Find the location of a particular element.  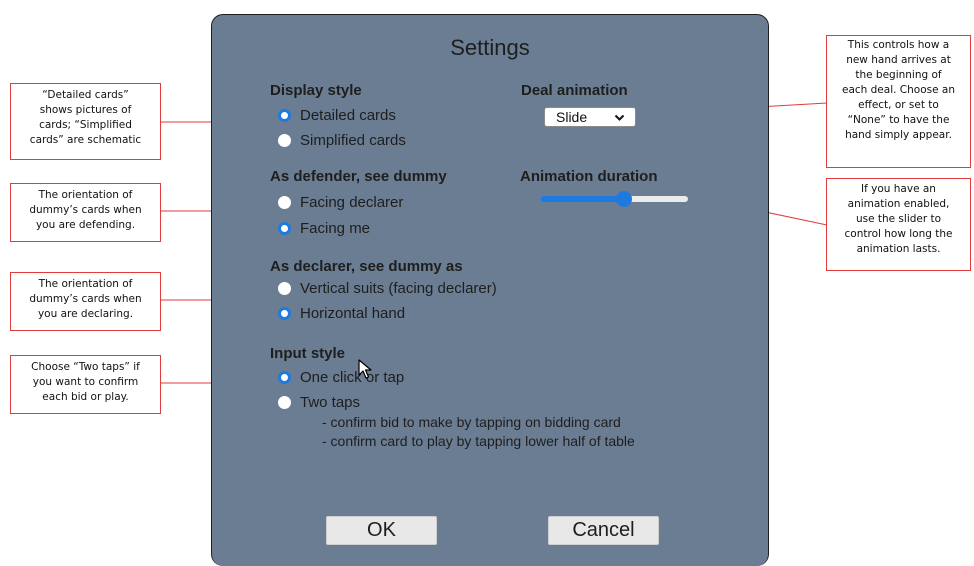

radio-simplified-cards: Simplified cards is located at coordinates (342, 140).